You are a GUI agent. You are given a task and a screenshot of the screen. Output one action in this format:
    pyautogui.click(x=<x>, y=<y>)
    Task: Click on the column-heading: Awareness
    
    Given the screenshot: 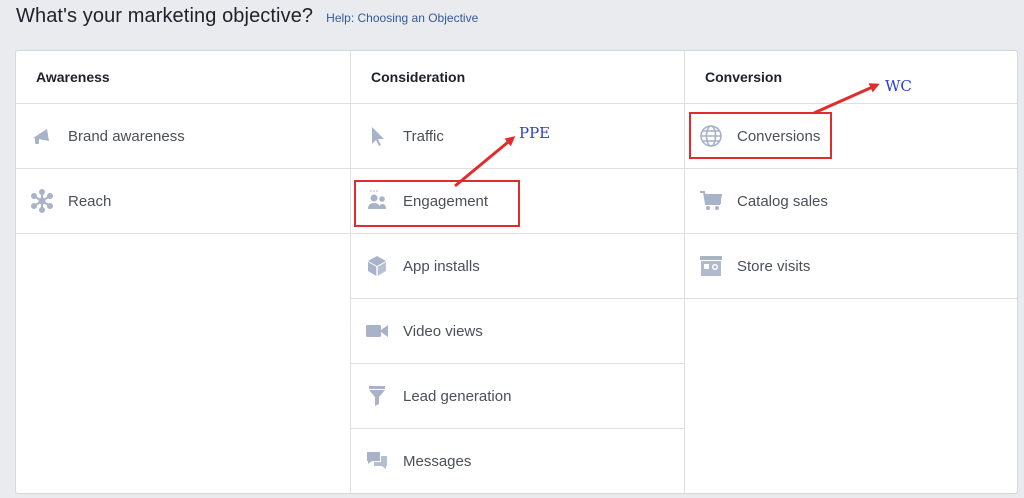 What is the action you would take?
    pyautogui.click(x=183, y=77)
    